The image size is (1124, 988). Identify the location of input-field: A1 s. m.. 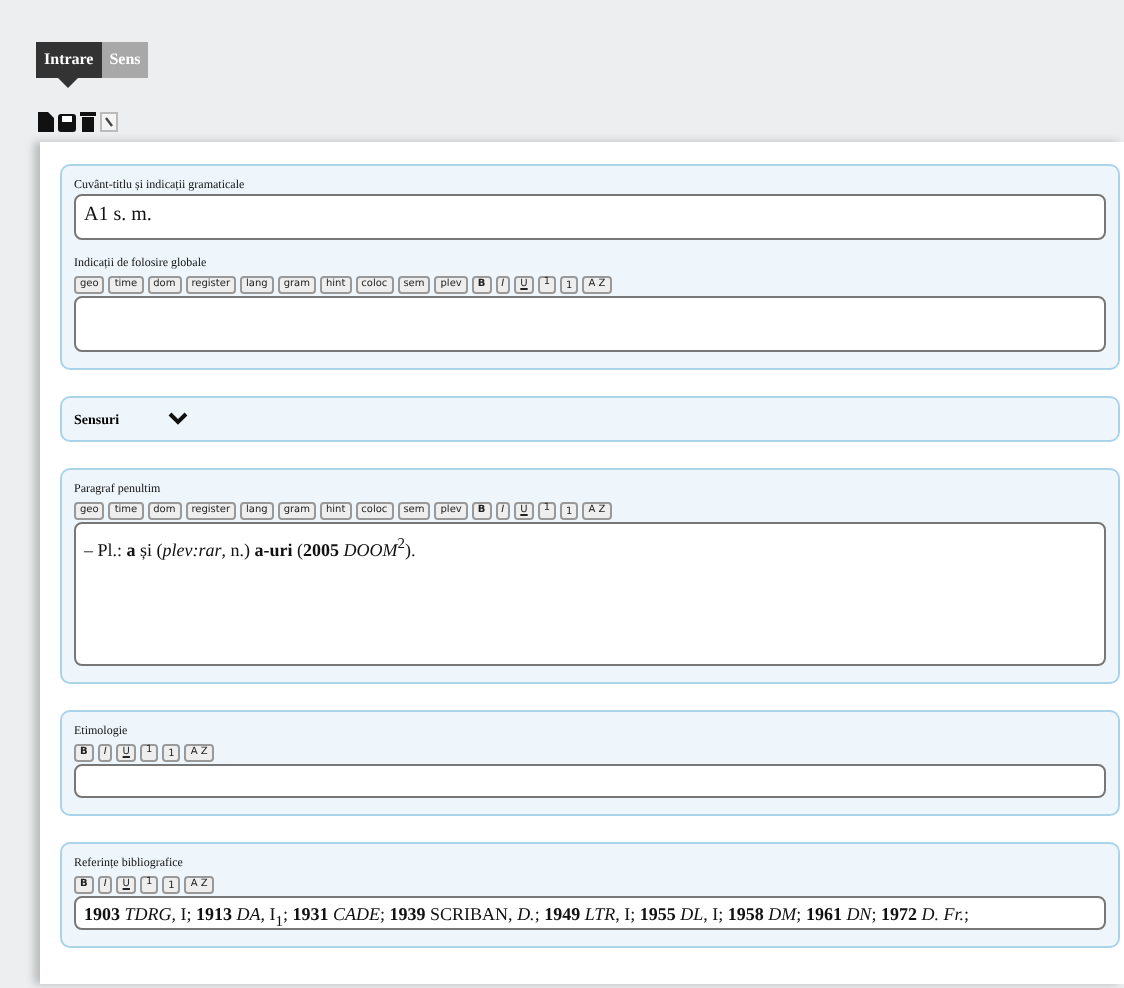
(590, 217).